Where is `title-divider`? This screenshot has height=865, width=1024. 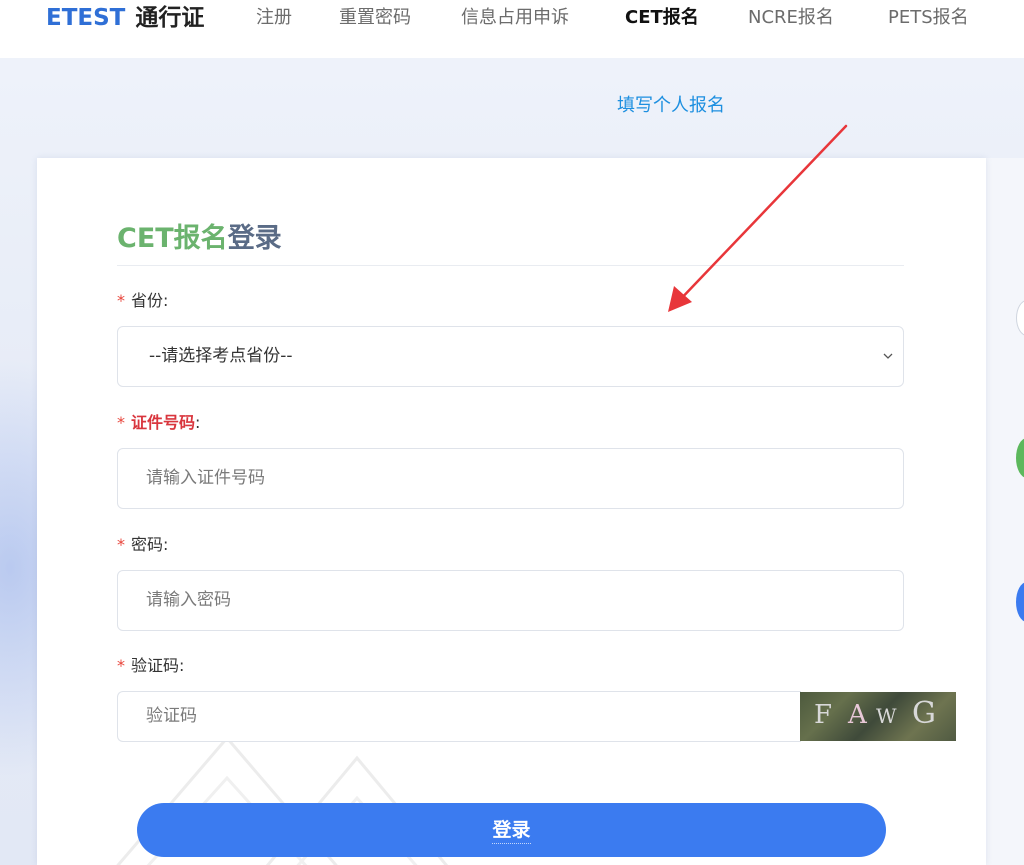 title-divider is located at coordinates (510, 265).